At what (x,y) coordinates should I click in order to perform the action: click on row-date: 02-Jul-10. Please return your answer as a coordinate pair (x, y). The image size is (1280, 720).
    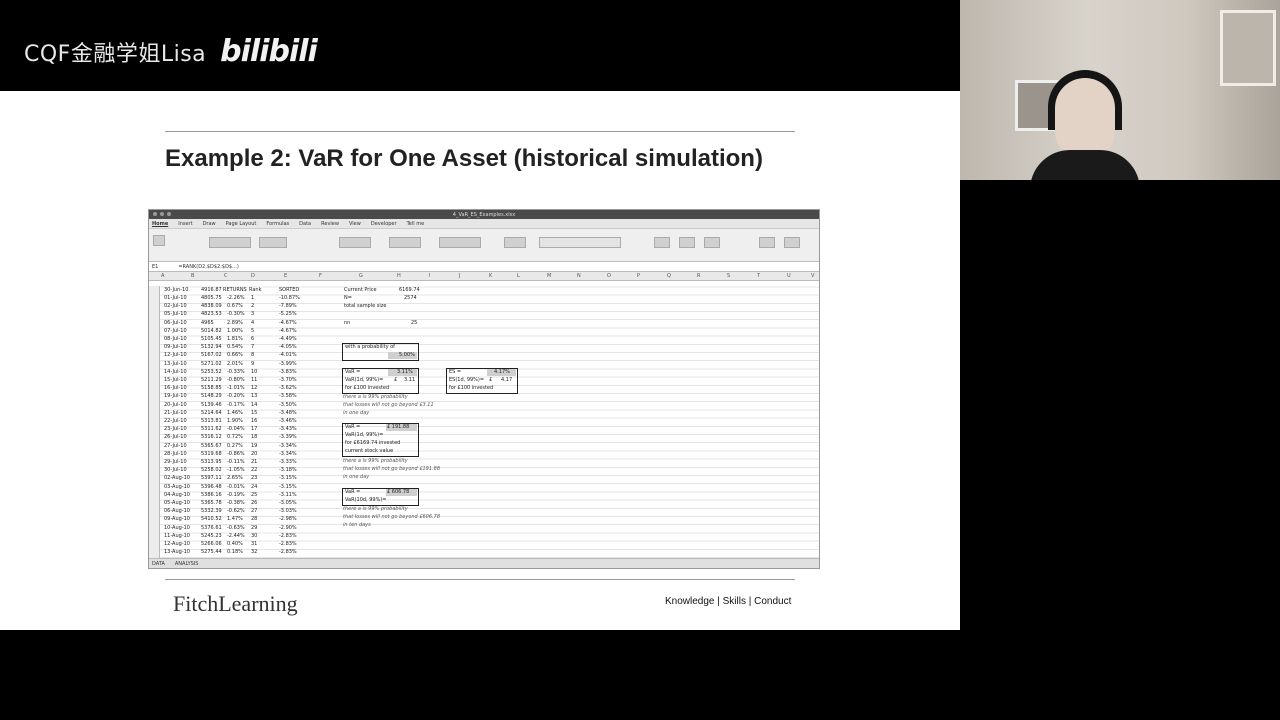
    Looking at the image, I should click on (175, 306).